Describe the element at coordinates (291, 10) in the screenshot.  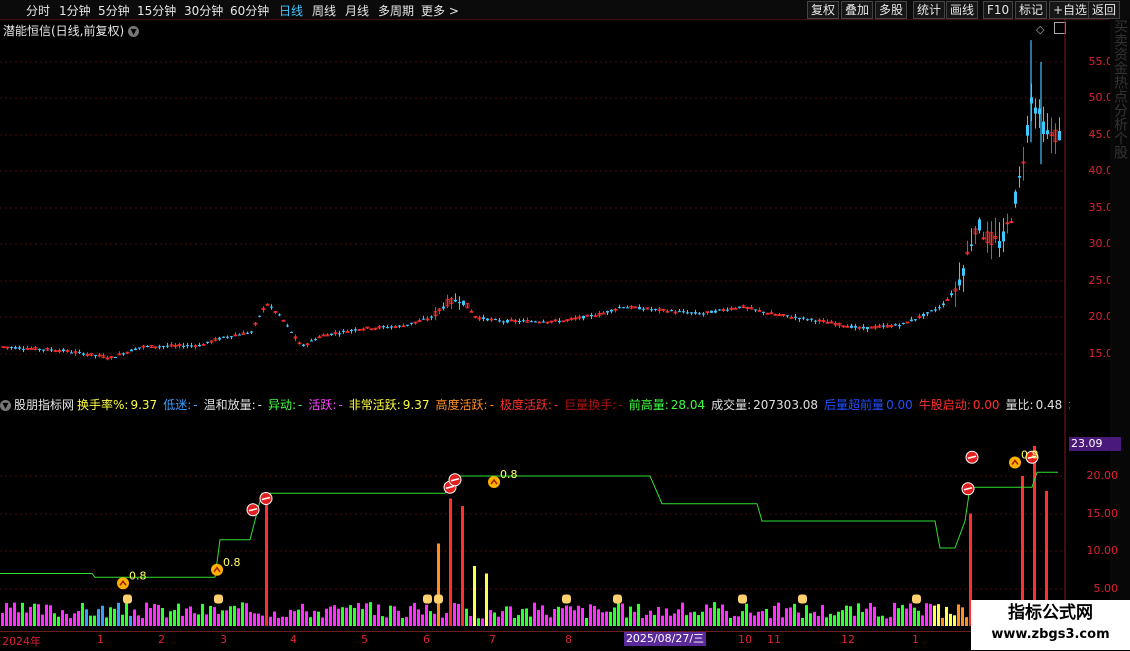
I see `period-tab-6: 日线` at that location.